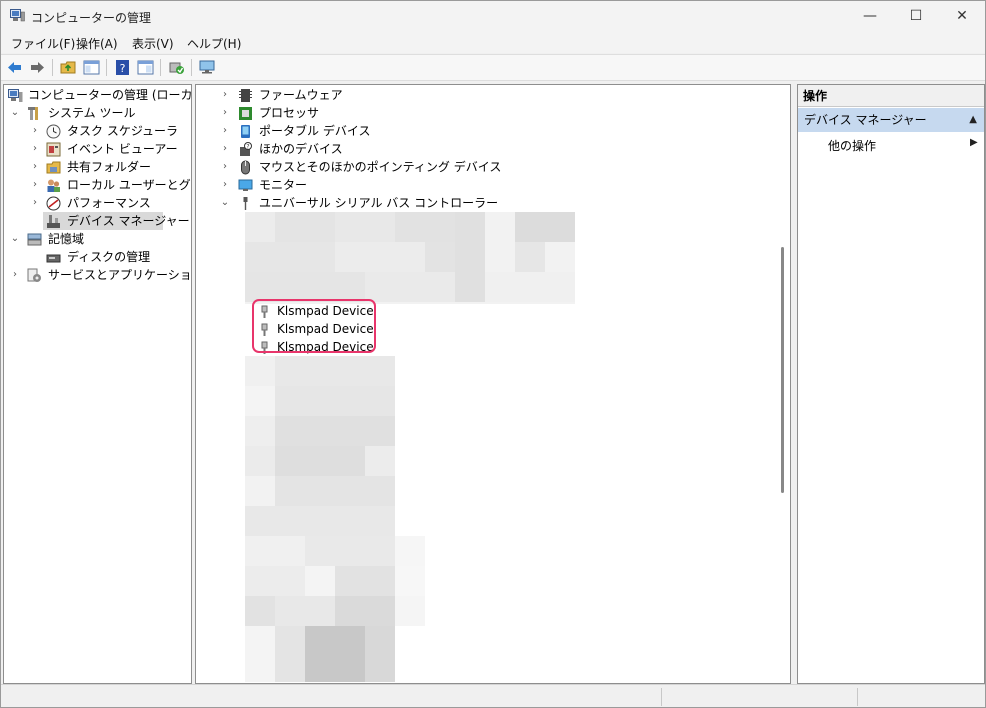 The height and width of the screenshot is (708, 986). I want to click on device-category-mouse: › マウスとそのほかのポインティング デバイス, so click(420, 167).